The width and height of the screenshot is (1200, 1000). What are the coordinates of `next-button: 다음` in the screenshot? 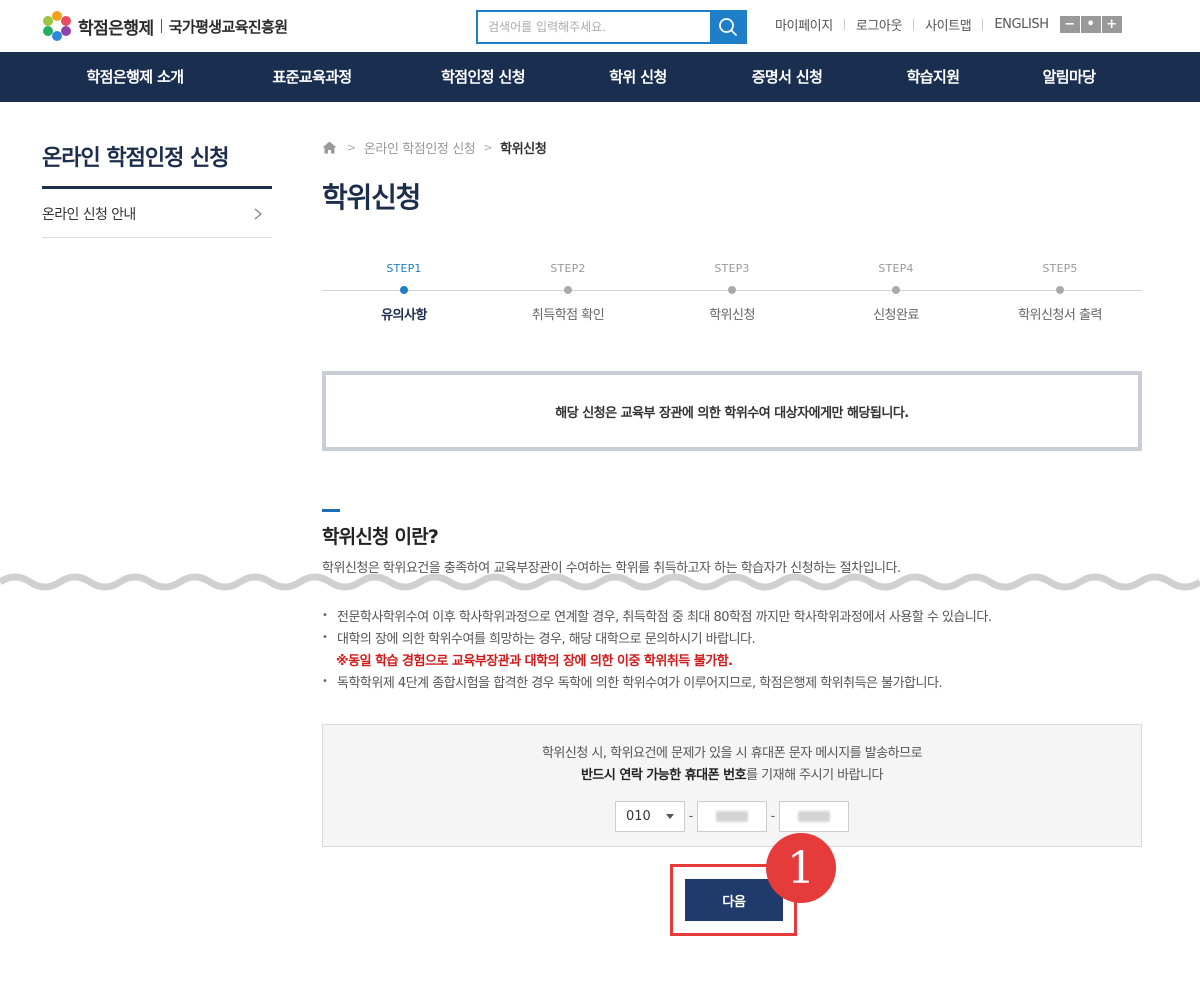 It's located at (734, 900).